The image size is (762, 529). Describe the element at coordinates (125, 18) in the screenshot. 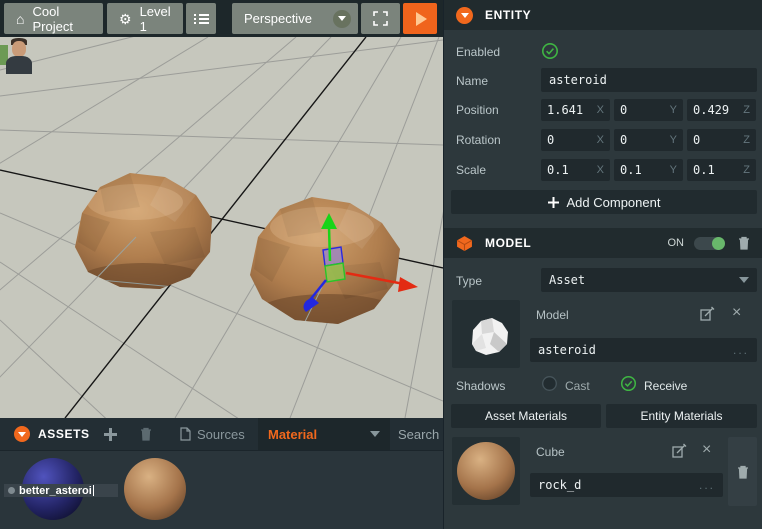

I see `gear-icon: ⚙` at that location.